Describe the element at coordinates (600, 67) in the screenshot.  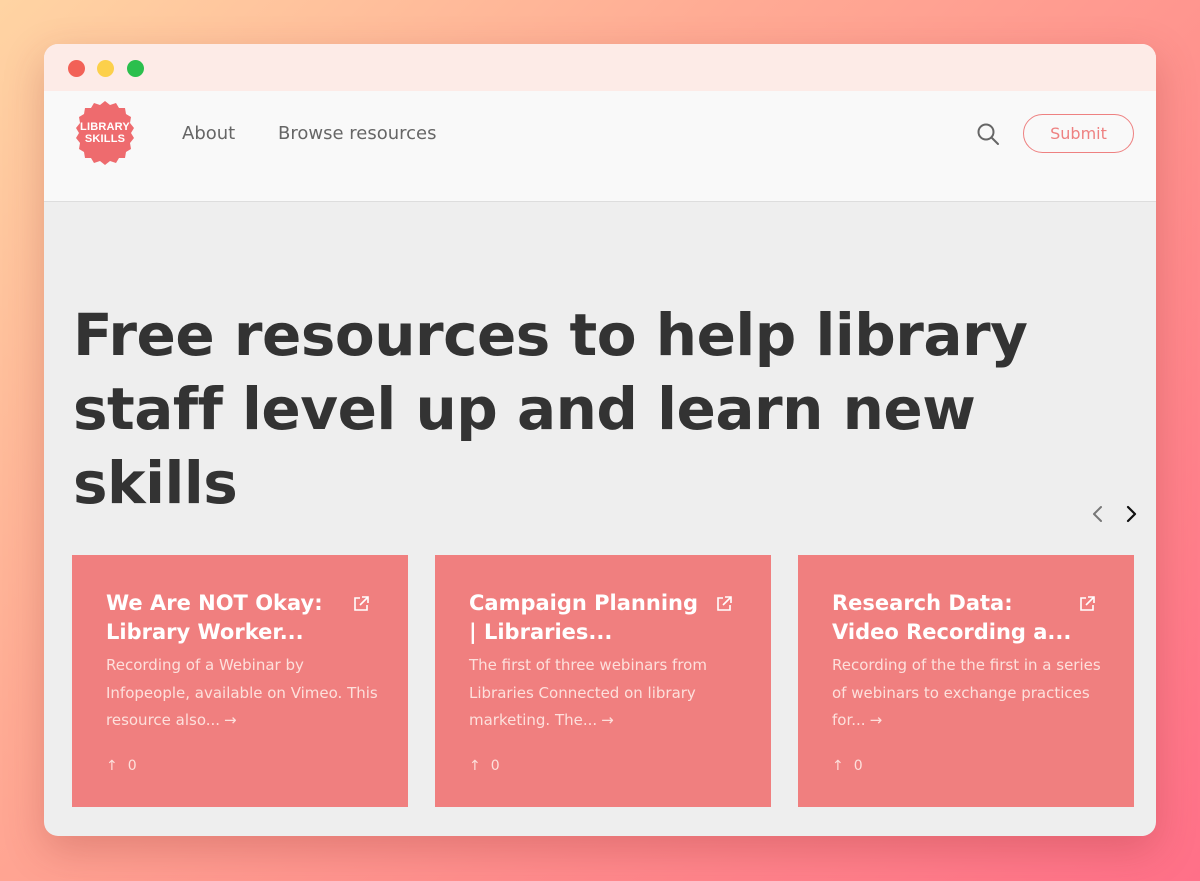
I see `window-titlebar` at that location.